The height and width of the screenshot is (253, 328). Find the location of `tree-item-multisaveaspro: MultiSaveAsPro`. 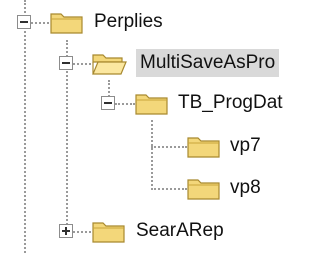

tree-item-multisaveaspro: MultiSaveAsPro is located at coordinates (208, 63).